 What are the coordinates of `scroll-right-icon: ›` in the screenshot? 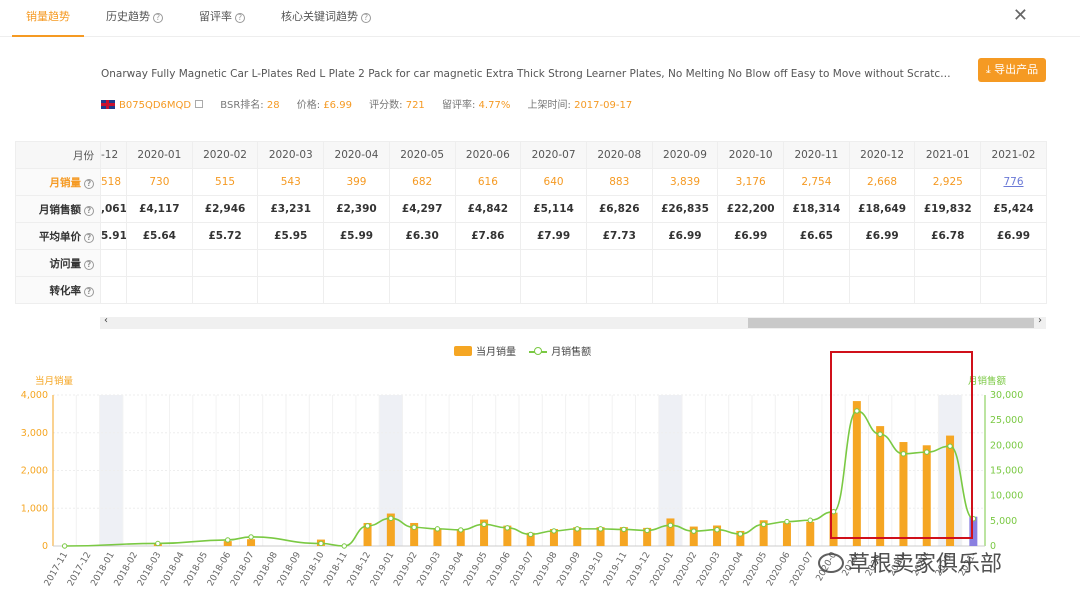 It's located at (1040, 320).